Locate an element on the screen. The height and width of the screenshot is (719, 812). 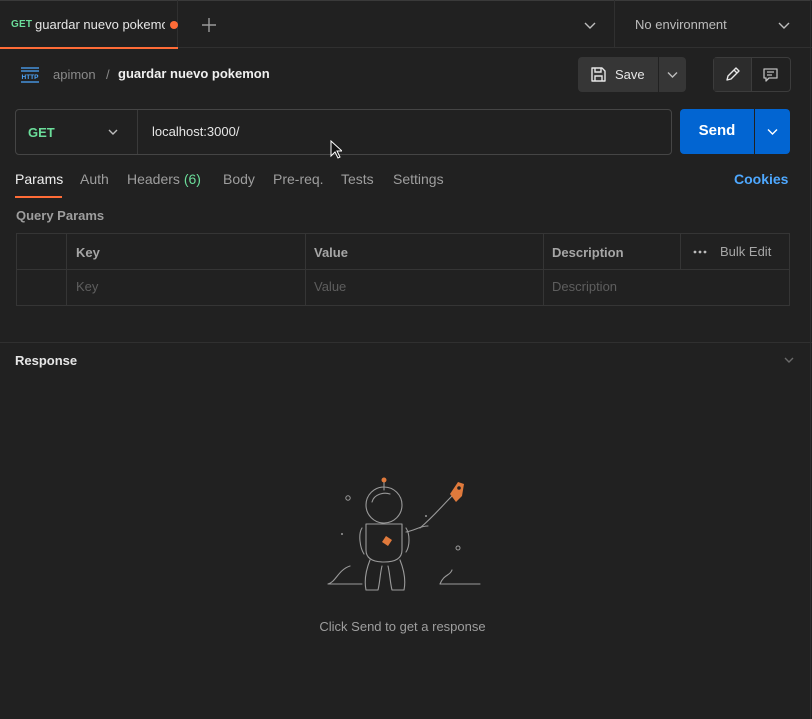
http-icon: HTTP is located at coordinates (30, 75).